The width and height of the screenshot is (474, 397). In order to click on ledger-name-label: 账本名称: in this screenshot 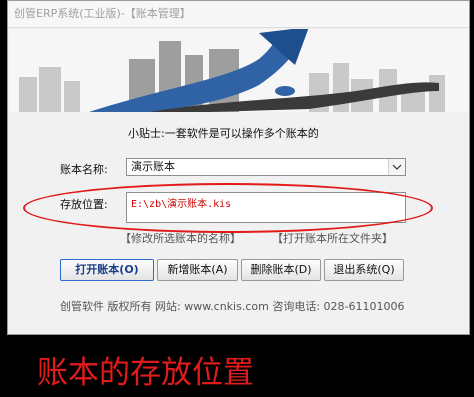, I will do `click(84, 169)`.